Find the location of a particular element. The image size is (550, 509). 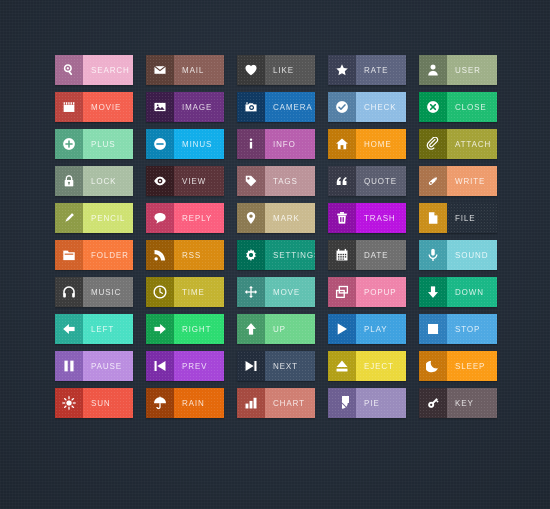

envelope-icon is located at coordinates (160, 70).